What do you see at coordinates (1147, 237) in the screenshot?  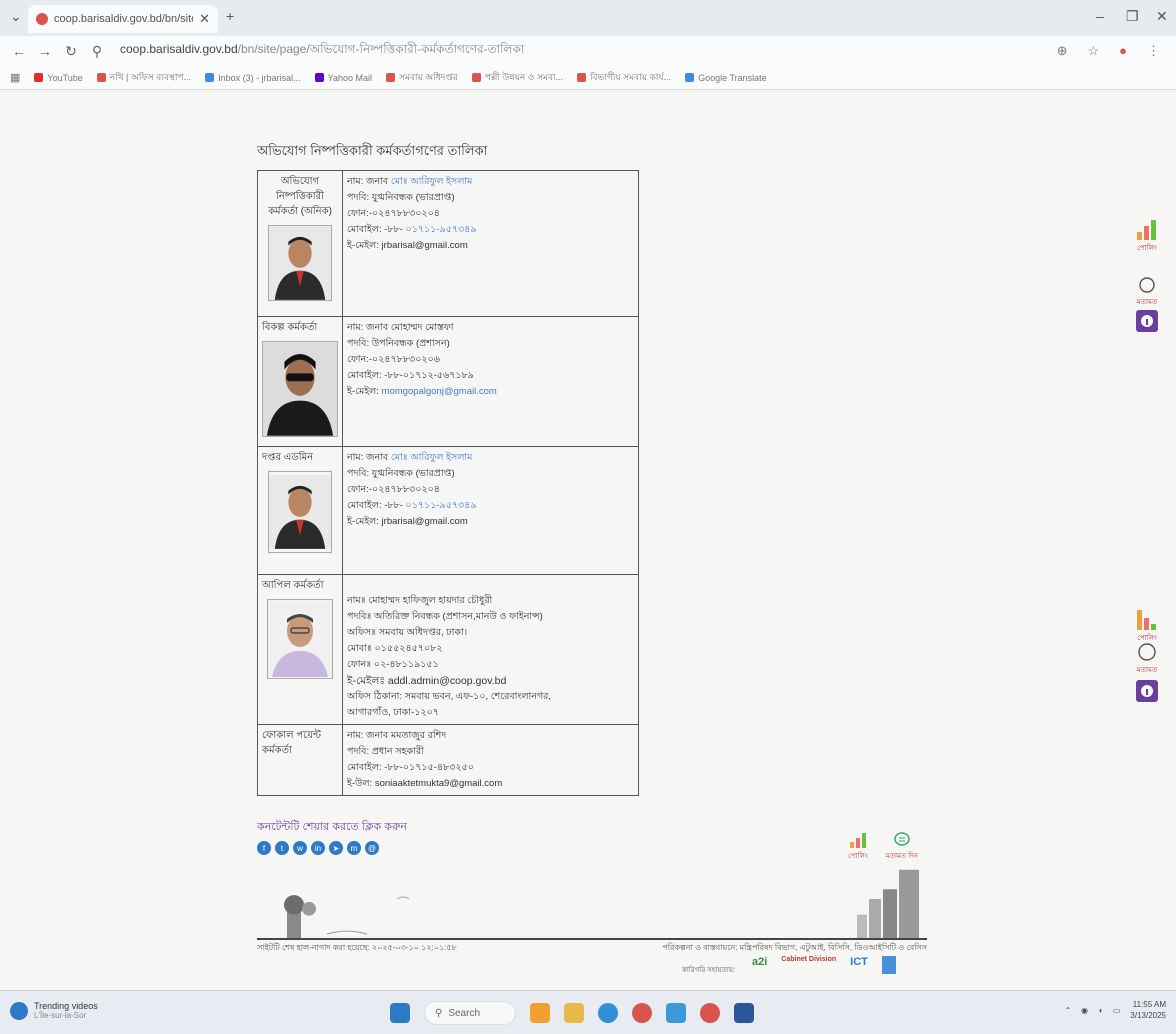 I see `side-poll-widget: পোলিং` at bounding box center [1147, 237].